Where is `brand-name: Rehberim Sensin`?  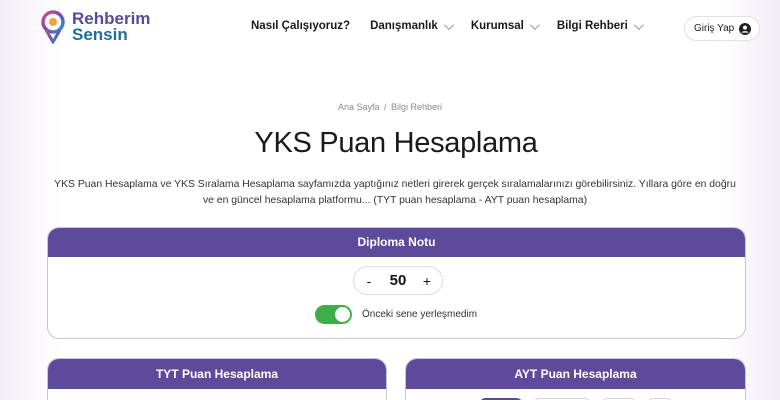
brand-name: Rehberim Sensin is located at coordinates (111, 27).